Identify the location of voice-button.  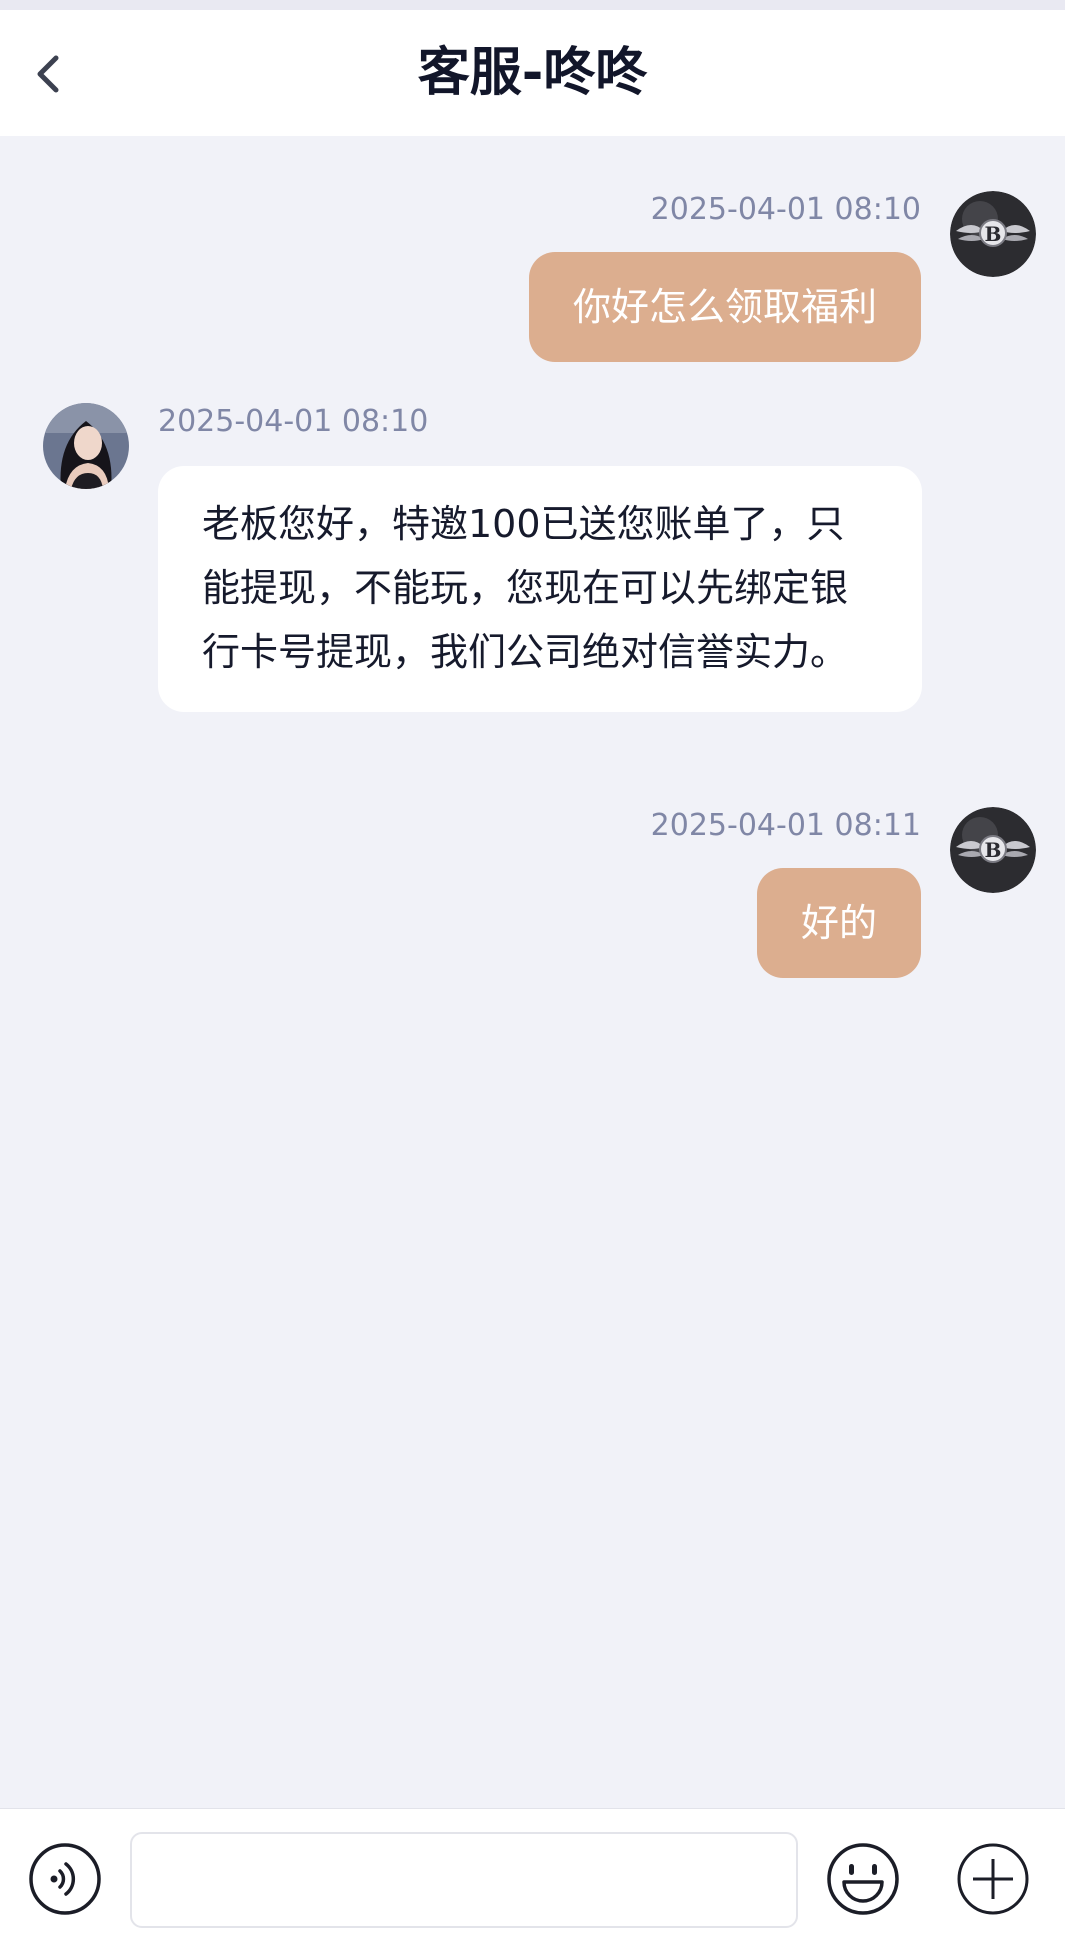
(65, 1879).